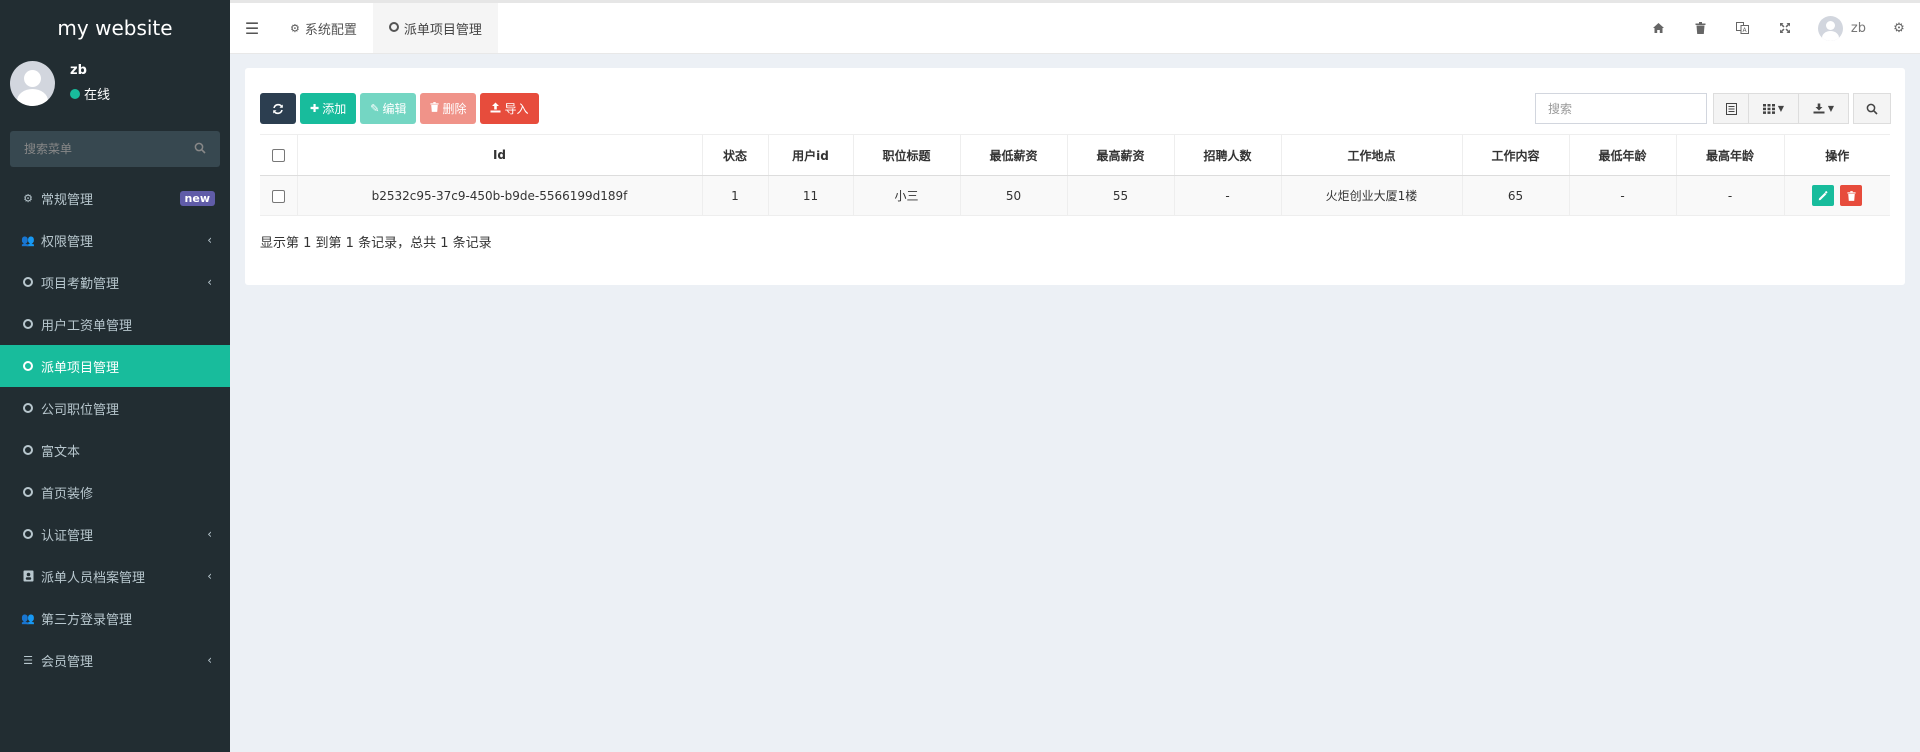 The height and width of the screenshot is (752, 1920). What do you see at coordinates (811, 155) in the screenshot?
I see `column-header: 用户id` at bounding box center [811, 155].